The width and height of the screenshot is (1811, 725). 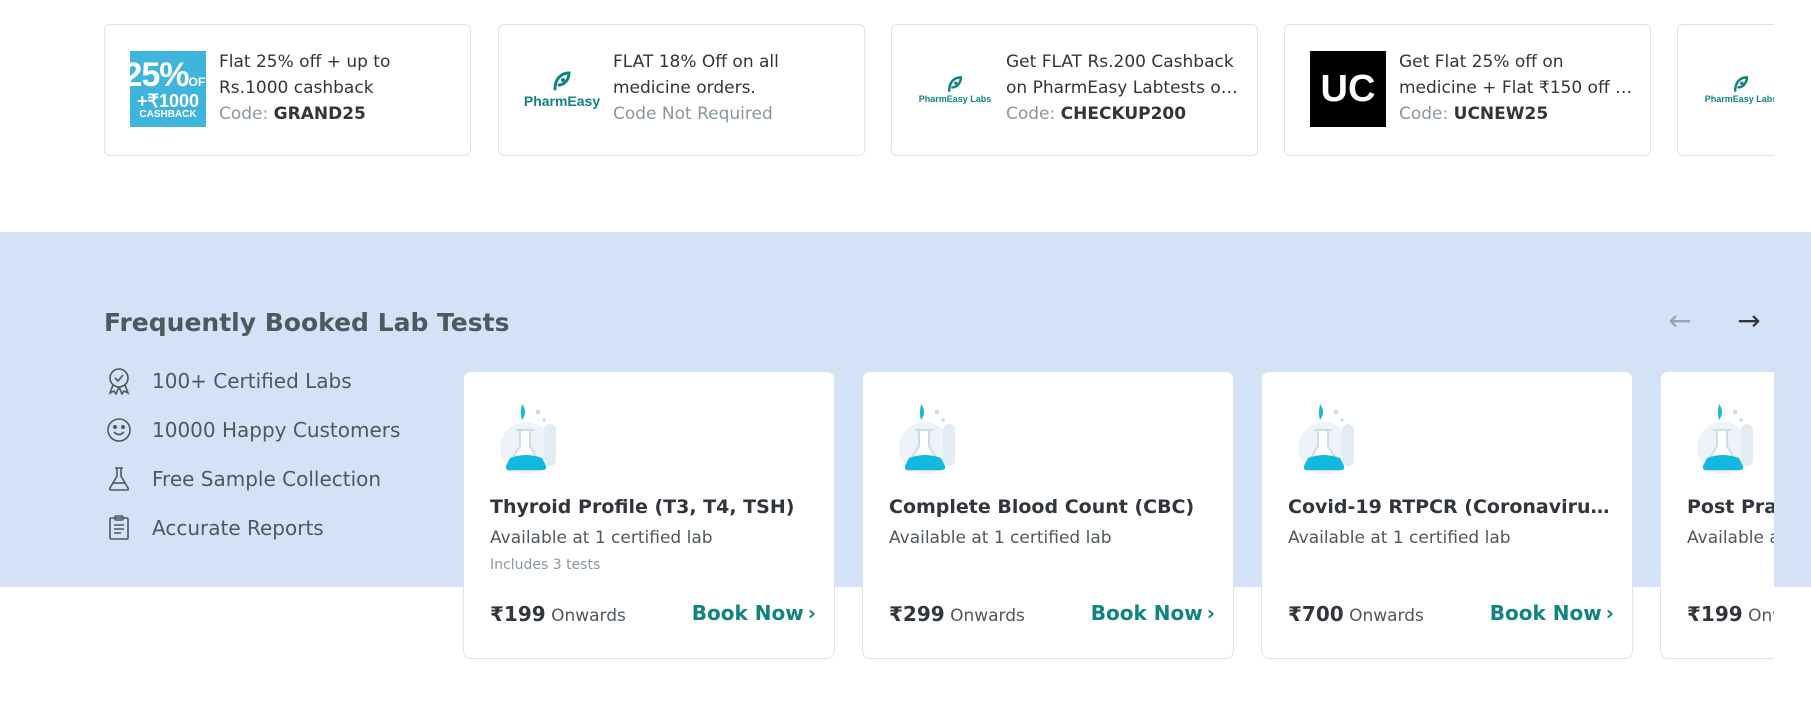 What do you see at coordinates (264, 479) in the screenshot?
I see `feature-item: Free Sample Collection` at bounding box center [264, 479].